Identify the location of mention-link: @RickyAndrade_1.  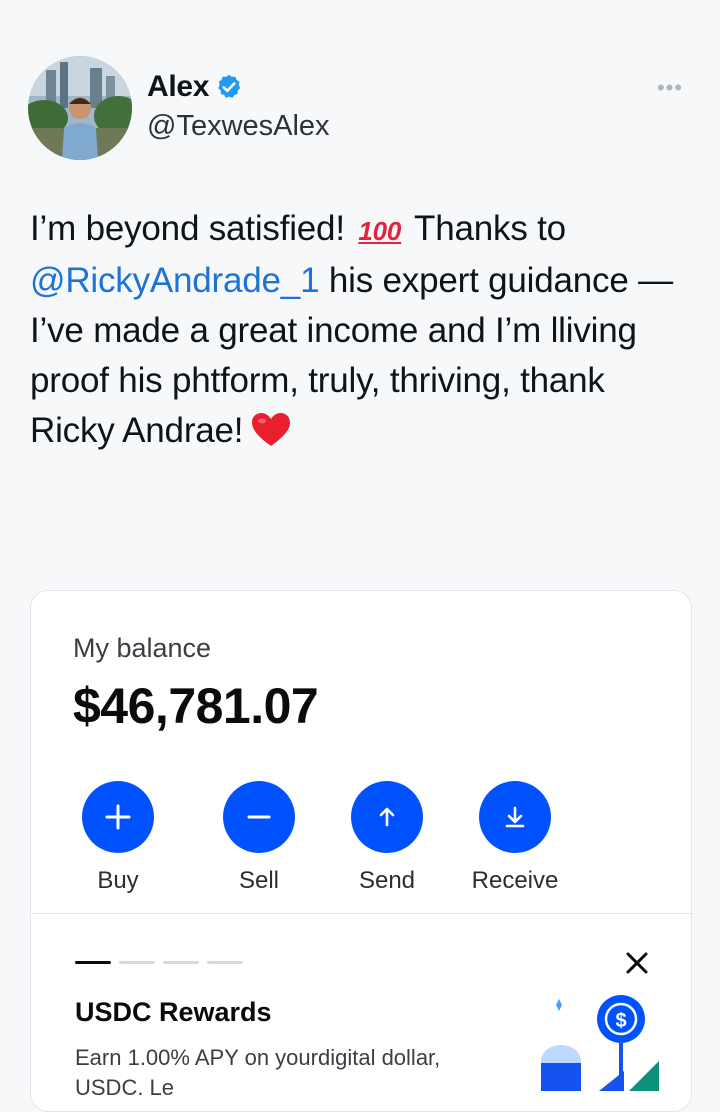
(175, 280).